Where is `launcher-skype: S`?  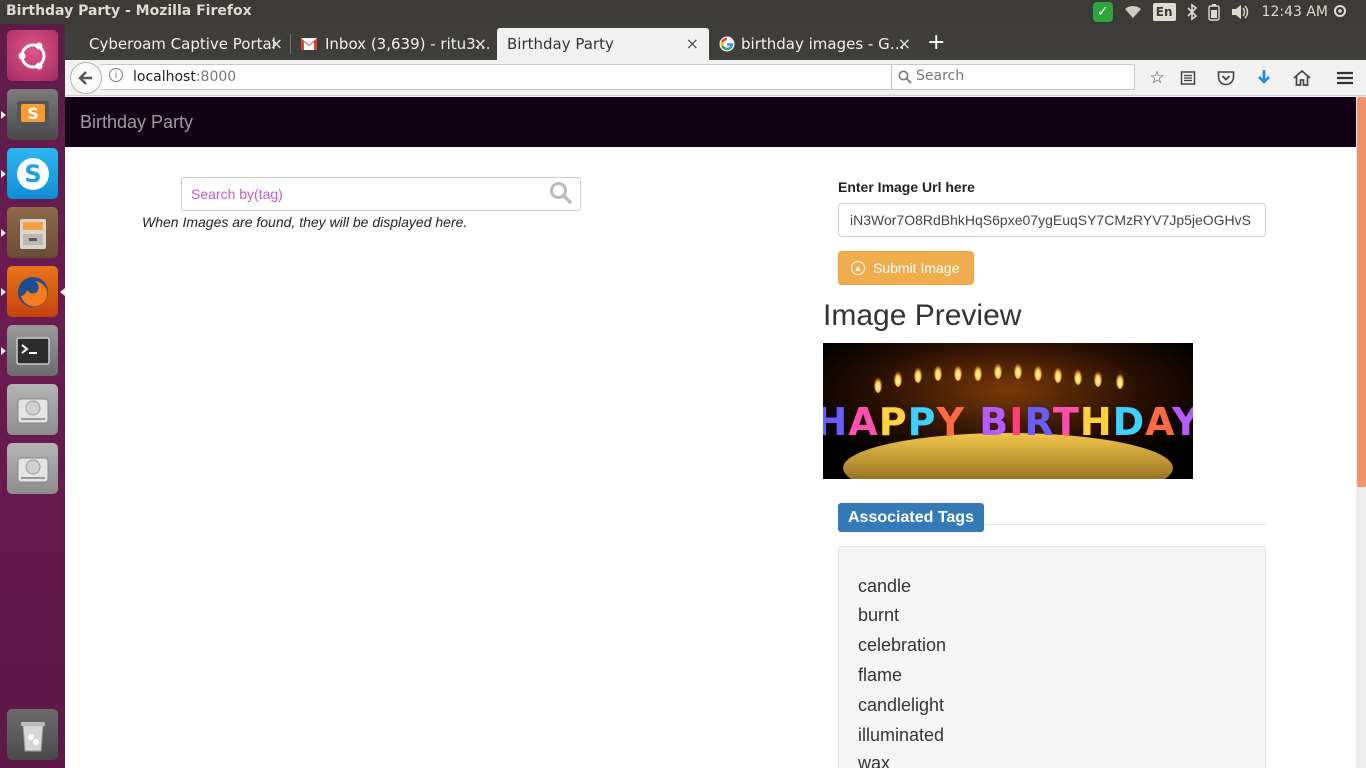 launcher-skype: S is located at coordinates (32, 173).